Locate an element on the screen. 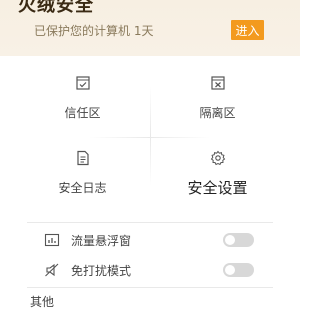 Image resolution: width=320 pixels, height=310 pixels. mute-icon is located at coordinates (52, 270).